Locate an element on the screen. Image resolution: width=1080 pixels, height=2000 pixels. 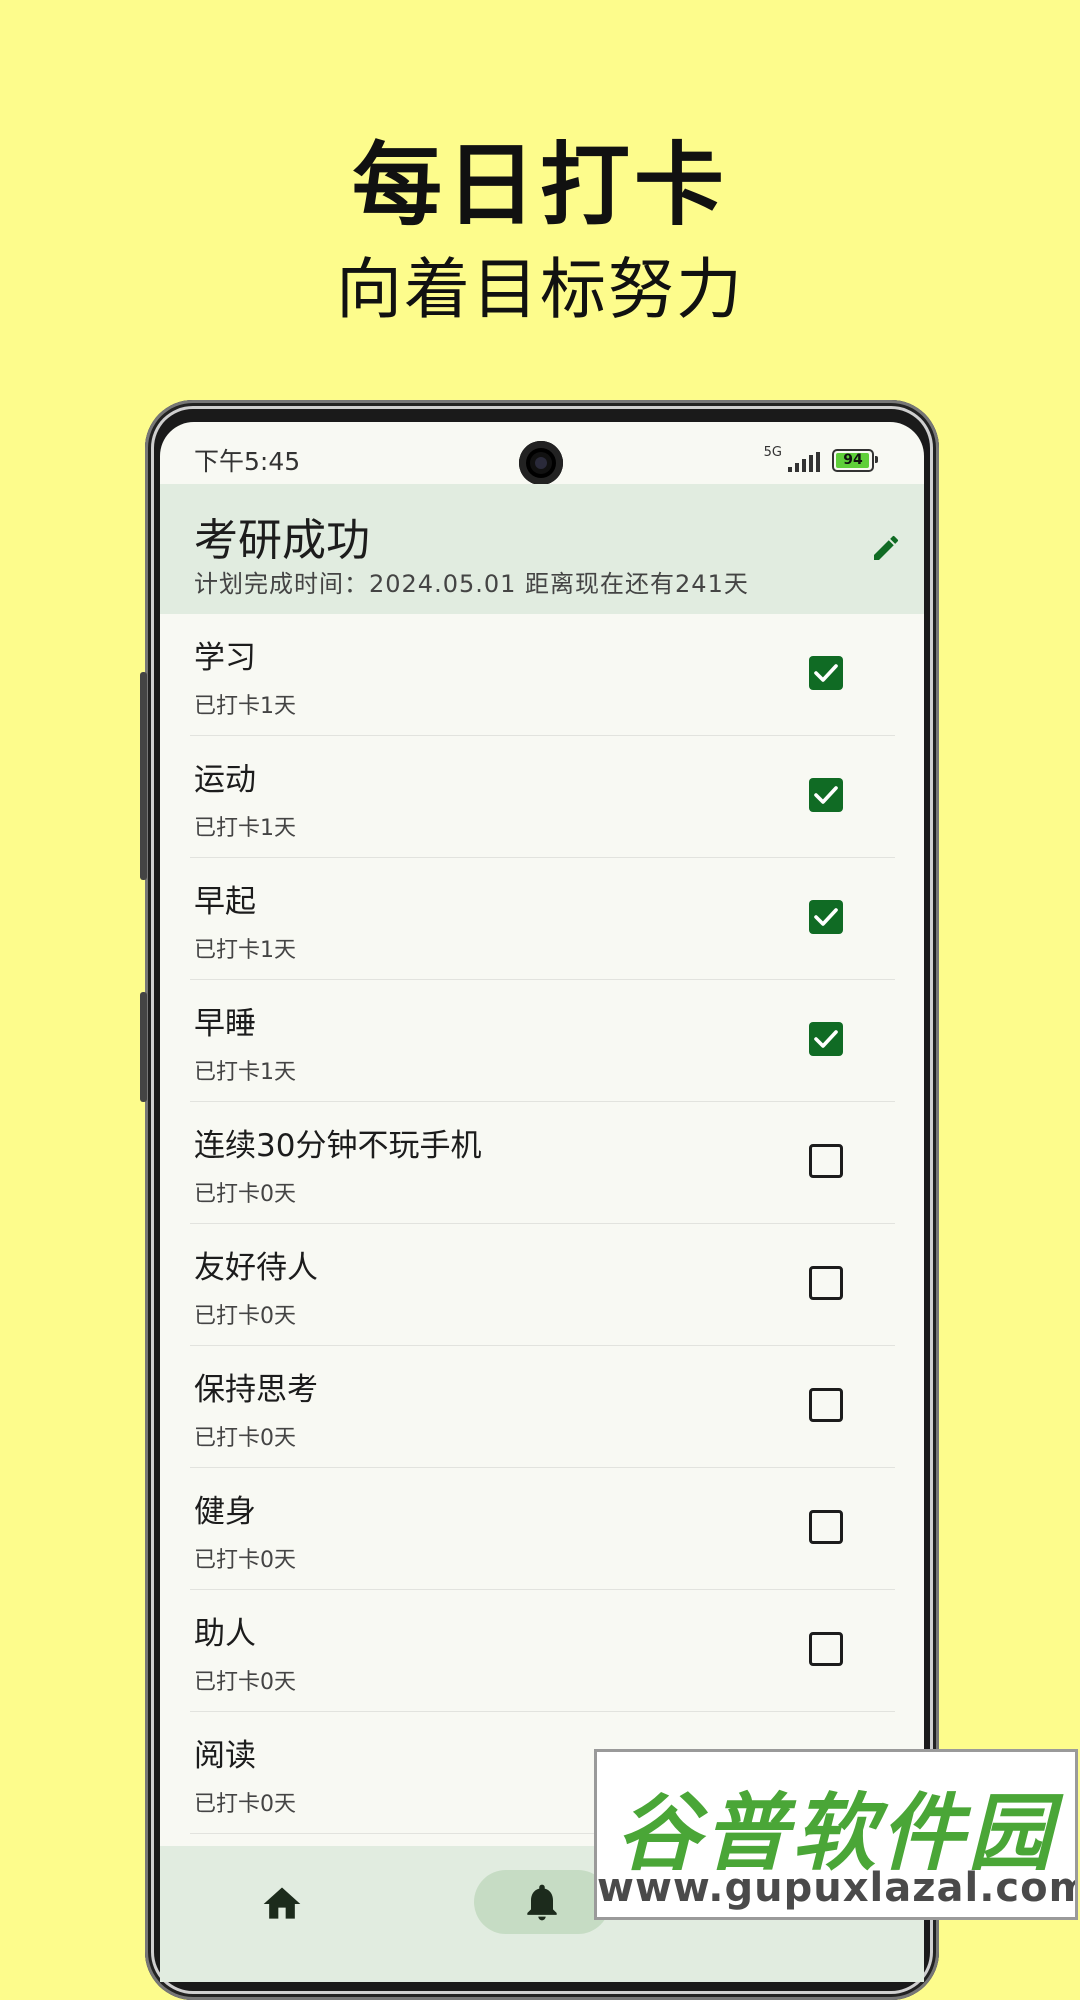
battery-icon: 94 is located at coordinates (855, 460).